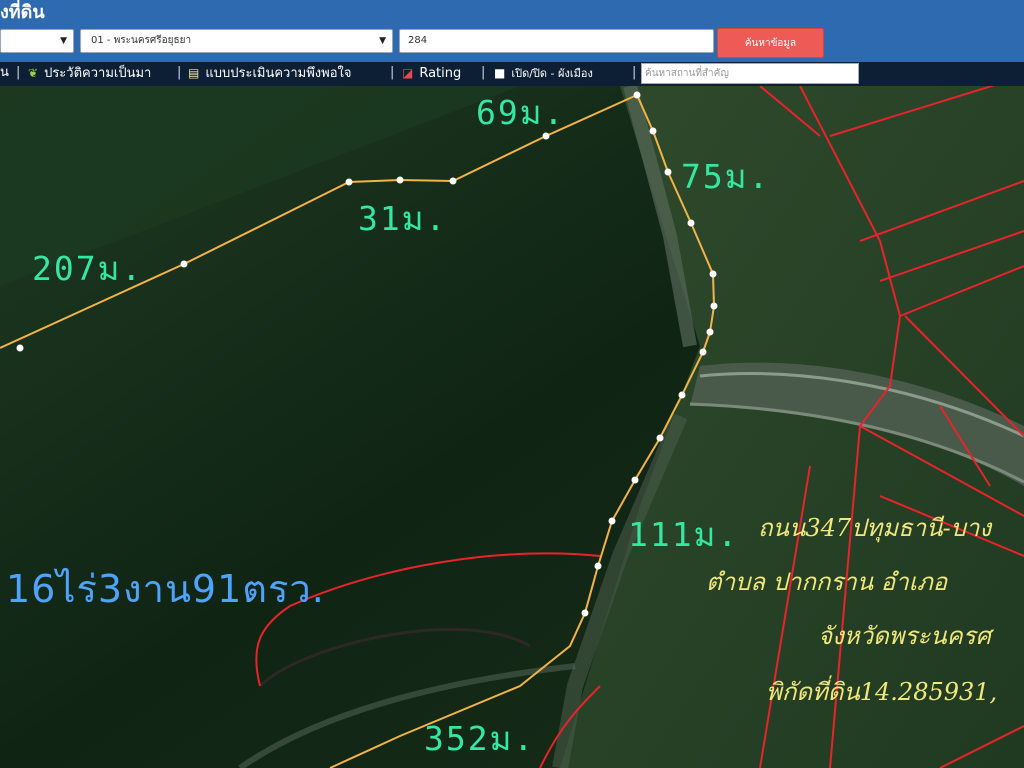 This screenshot has height=768, width=1024. I want to click on toolbar-item-history-label: ประวัติความเป็นมา, so click(98, 73).